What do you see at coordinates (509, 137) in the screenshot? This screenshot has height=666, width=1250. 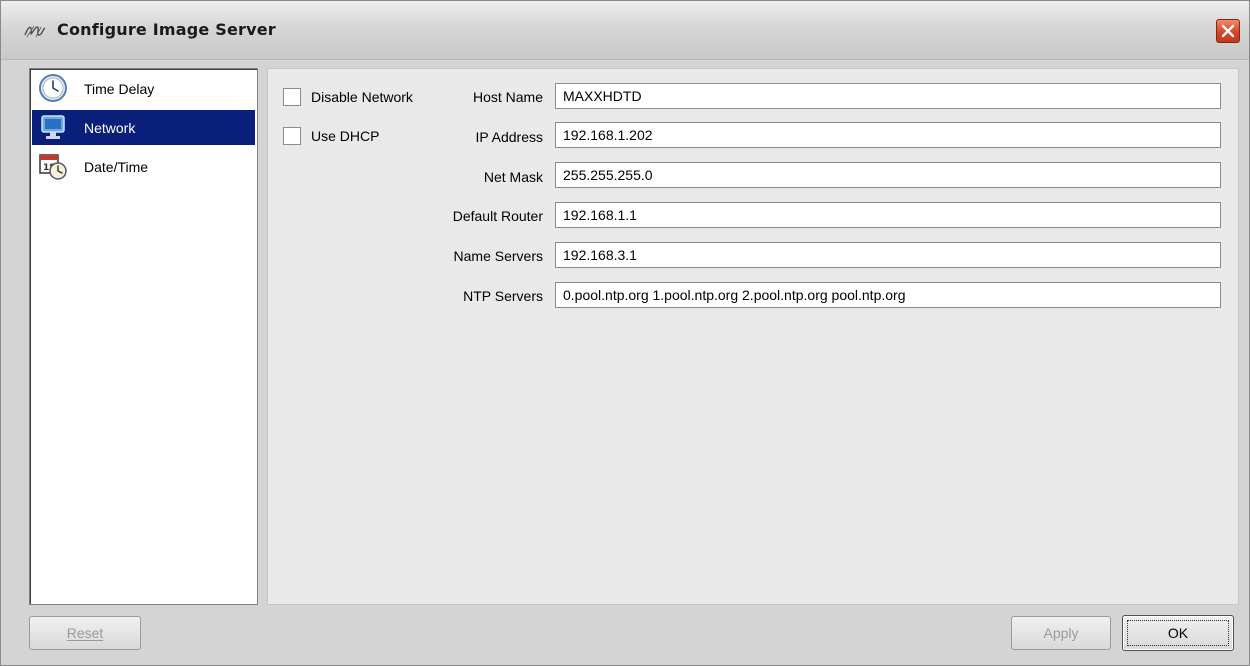 I see `ip-address-label: IP Address` at bounding box center [509, 137].